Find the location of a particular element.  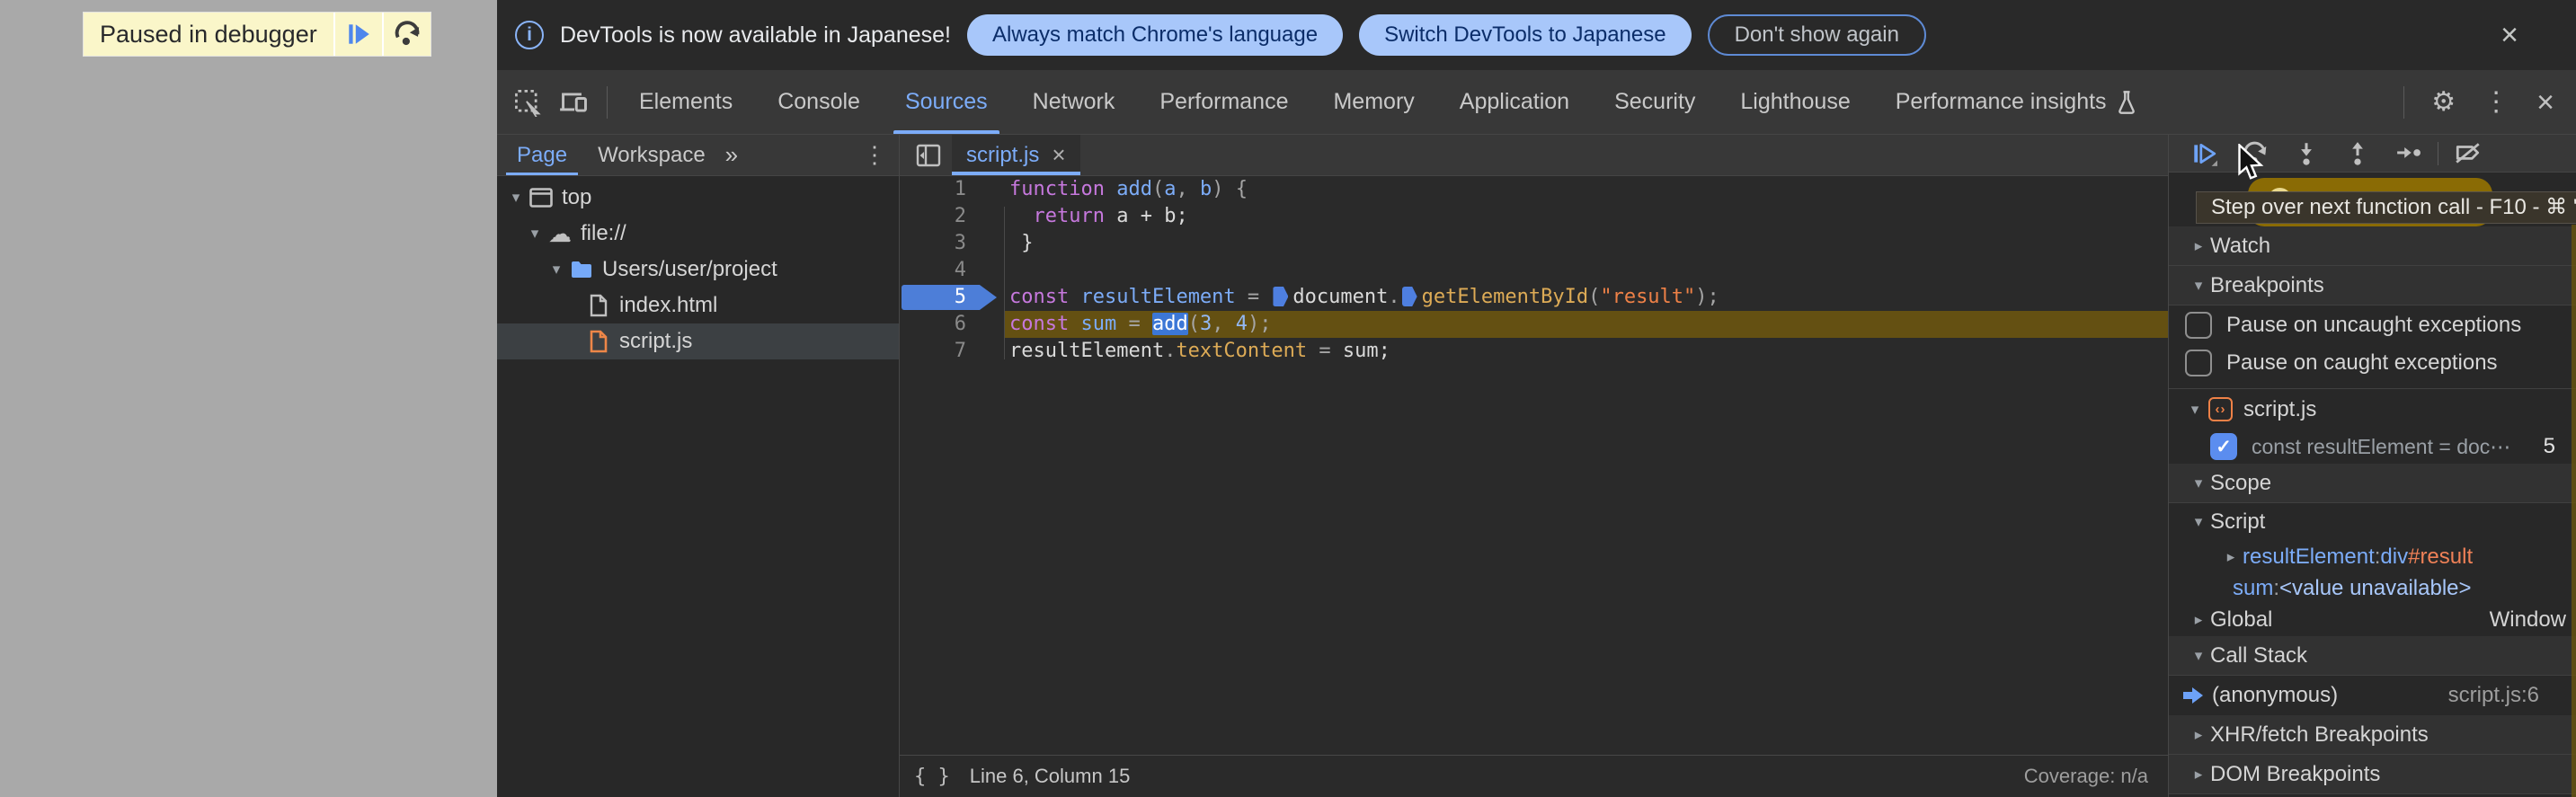

navigator-tab-workspace: Workspace is located at coordinates (651, 155).